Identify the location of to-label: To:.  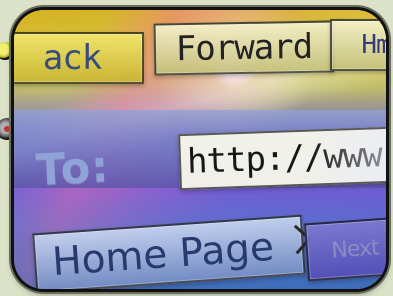
(72, 169).